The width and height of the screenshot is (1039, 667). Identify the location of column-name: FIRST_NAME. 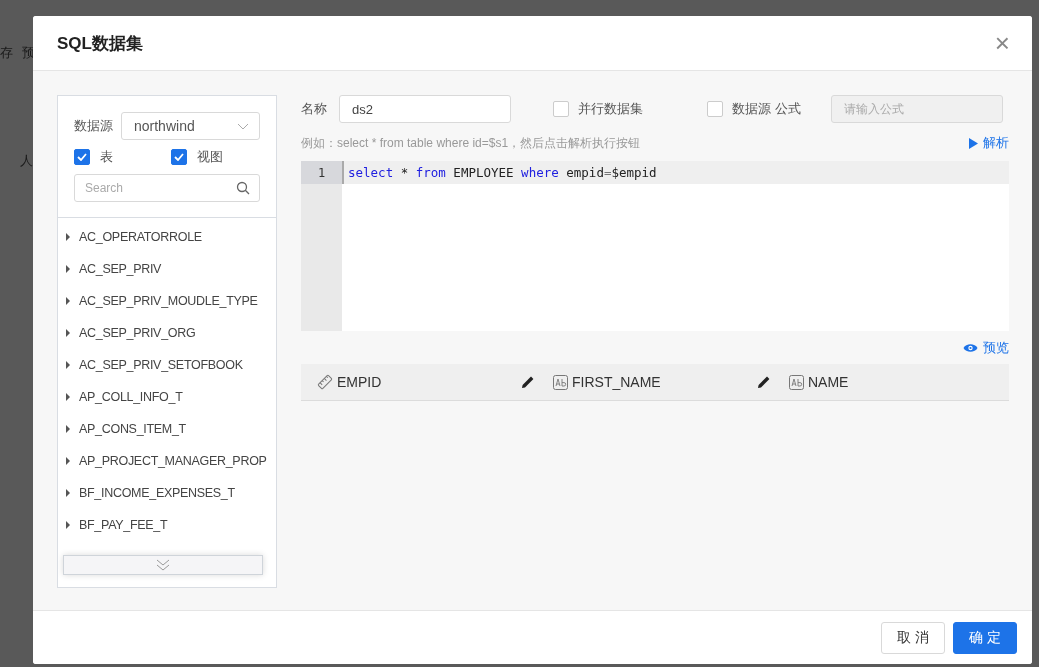
(617, 382).